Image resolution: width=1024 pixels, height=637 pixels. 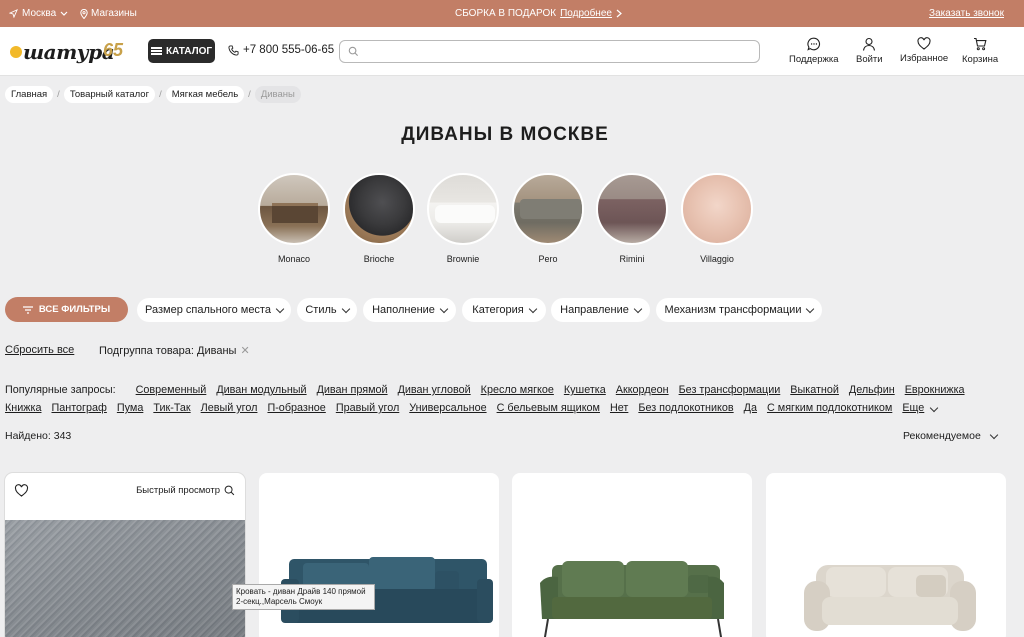 I want to click on filter-mechanism: Механизм трансформации, so click(x=739, y=310).